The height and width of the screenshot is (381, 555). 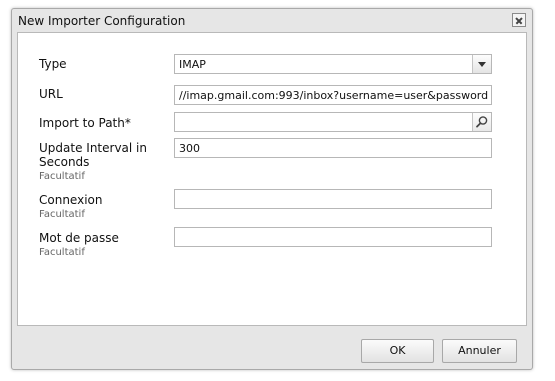 What do you see at coordinates (333, 64) in the screenshot?
I see `type-select: IMAP` at bounding box center [333, 64].